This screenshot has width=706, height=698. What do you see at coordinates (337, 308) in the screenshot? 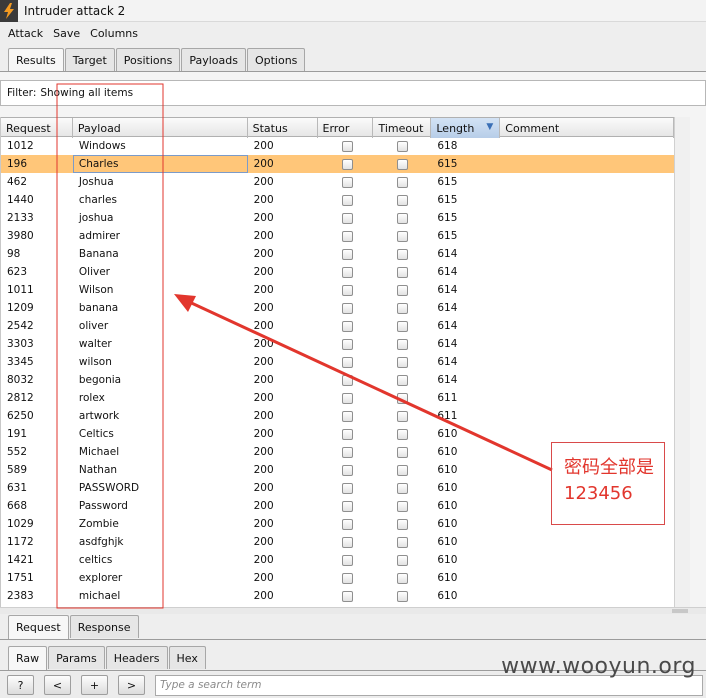
I see `table-row: 1209 banana 200 614` at bounding box center [337, 308].